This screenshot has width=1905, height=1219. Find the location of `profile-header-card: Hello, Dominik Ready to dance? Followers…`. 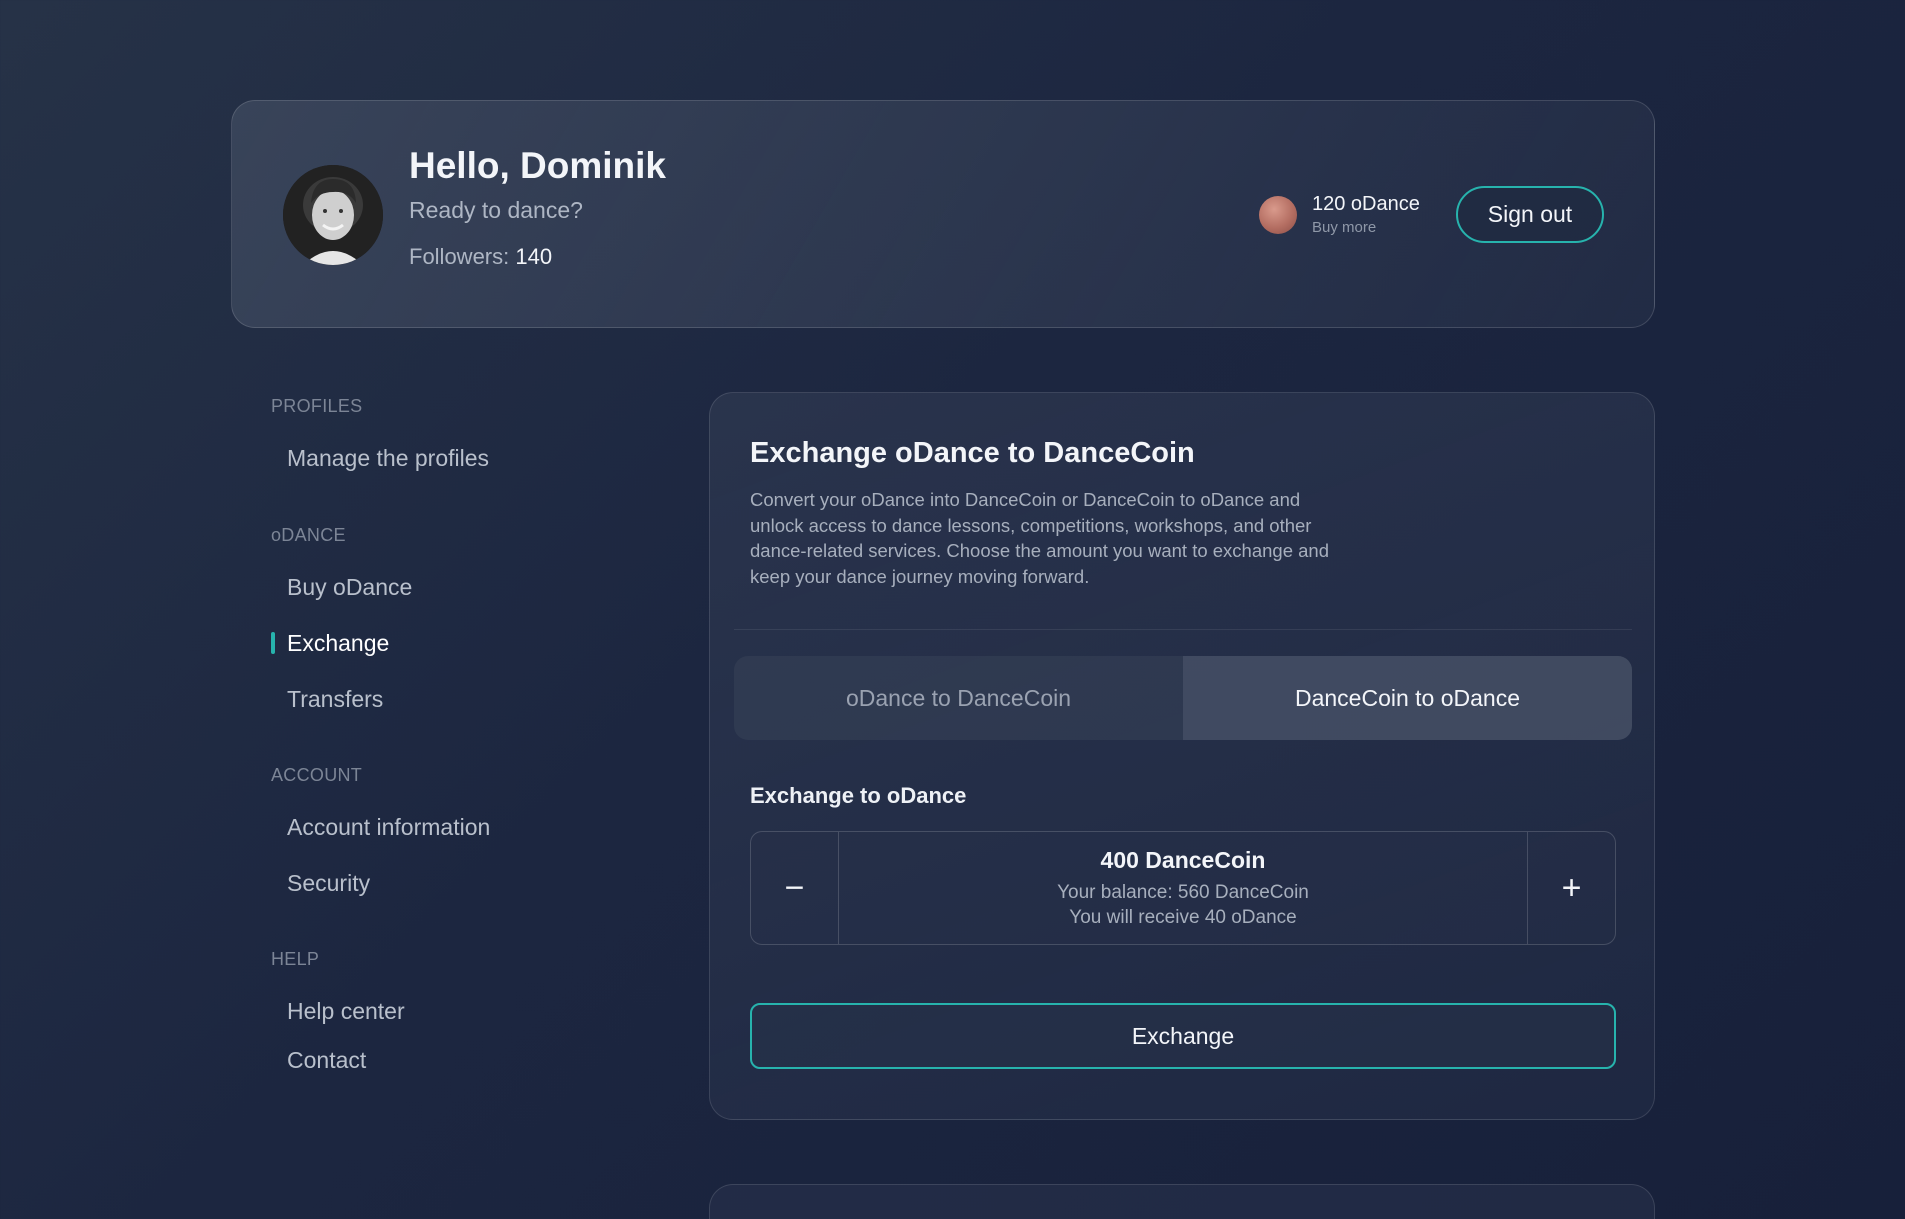

profile-header-card: Hello, Dominik Ready to dance? Followers… is located at coordinates (943, 214).